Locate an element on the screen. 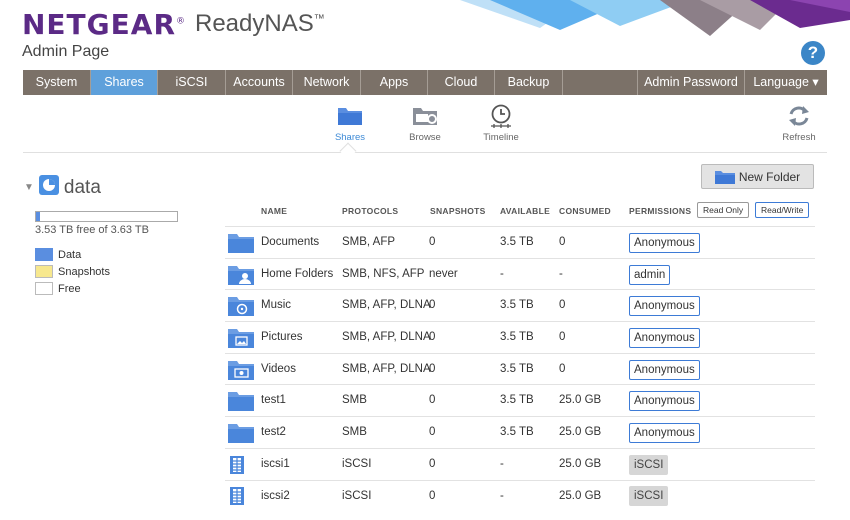 This screenshot has height=520, width=850. table-row: test1 SMB 0 3.5 TB 25.0 GB Anonymous is located at coordinates (520, 400).